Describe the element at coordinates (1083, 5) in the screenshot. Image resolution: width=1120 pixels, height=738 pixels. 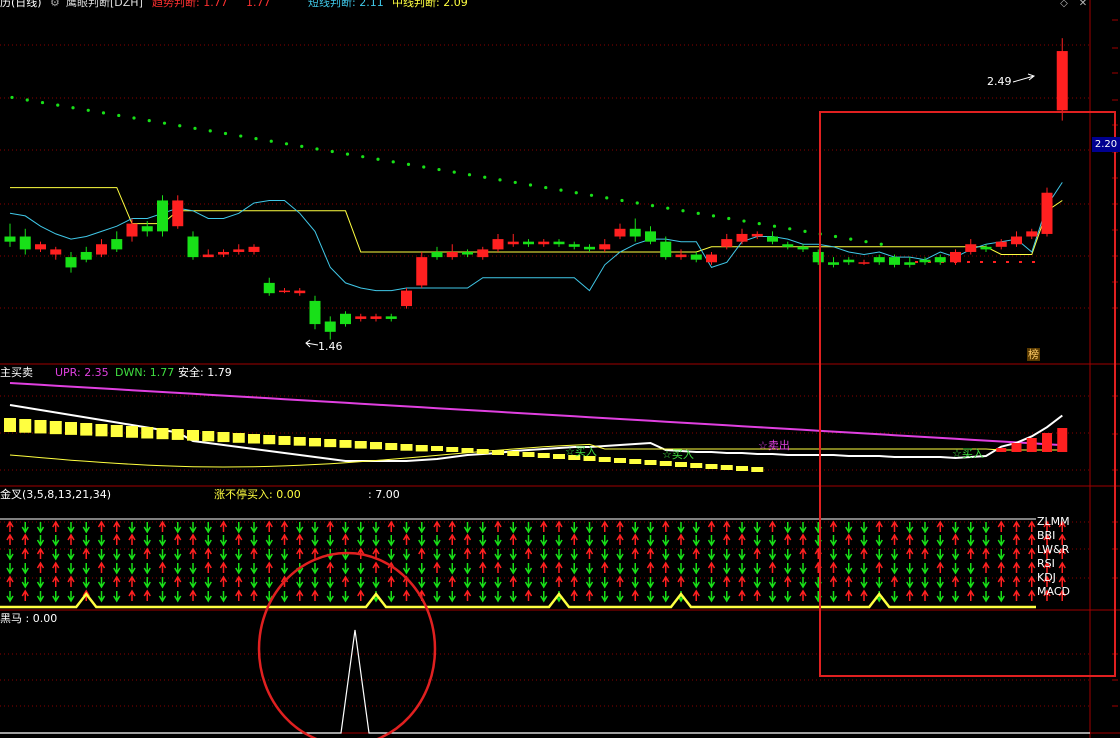
I see `close-icon: ✕` at that location.